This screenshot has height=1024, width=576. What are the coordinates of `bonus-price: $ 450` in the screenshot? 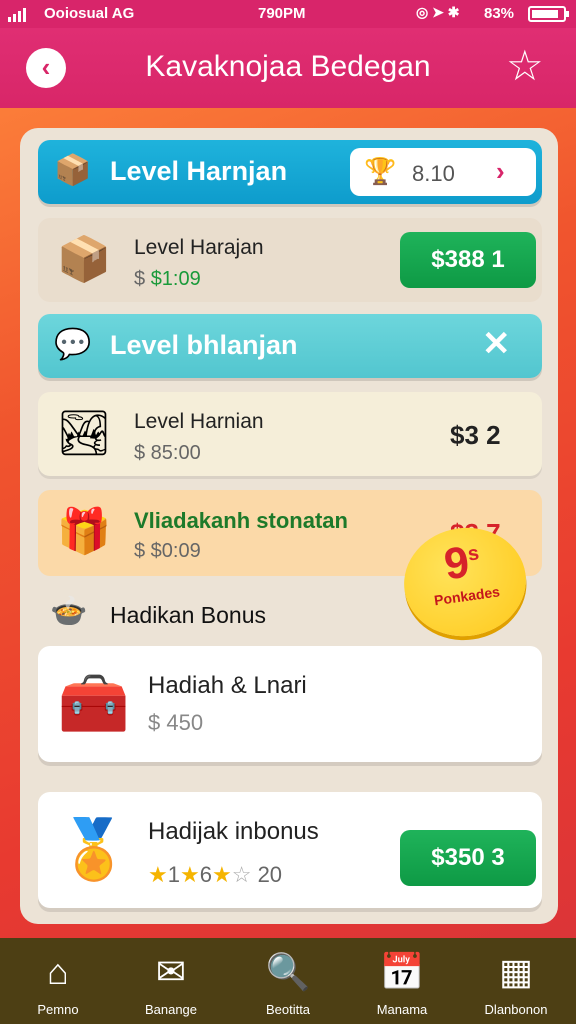 It's located at (176, 722).